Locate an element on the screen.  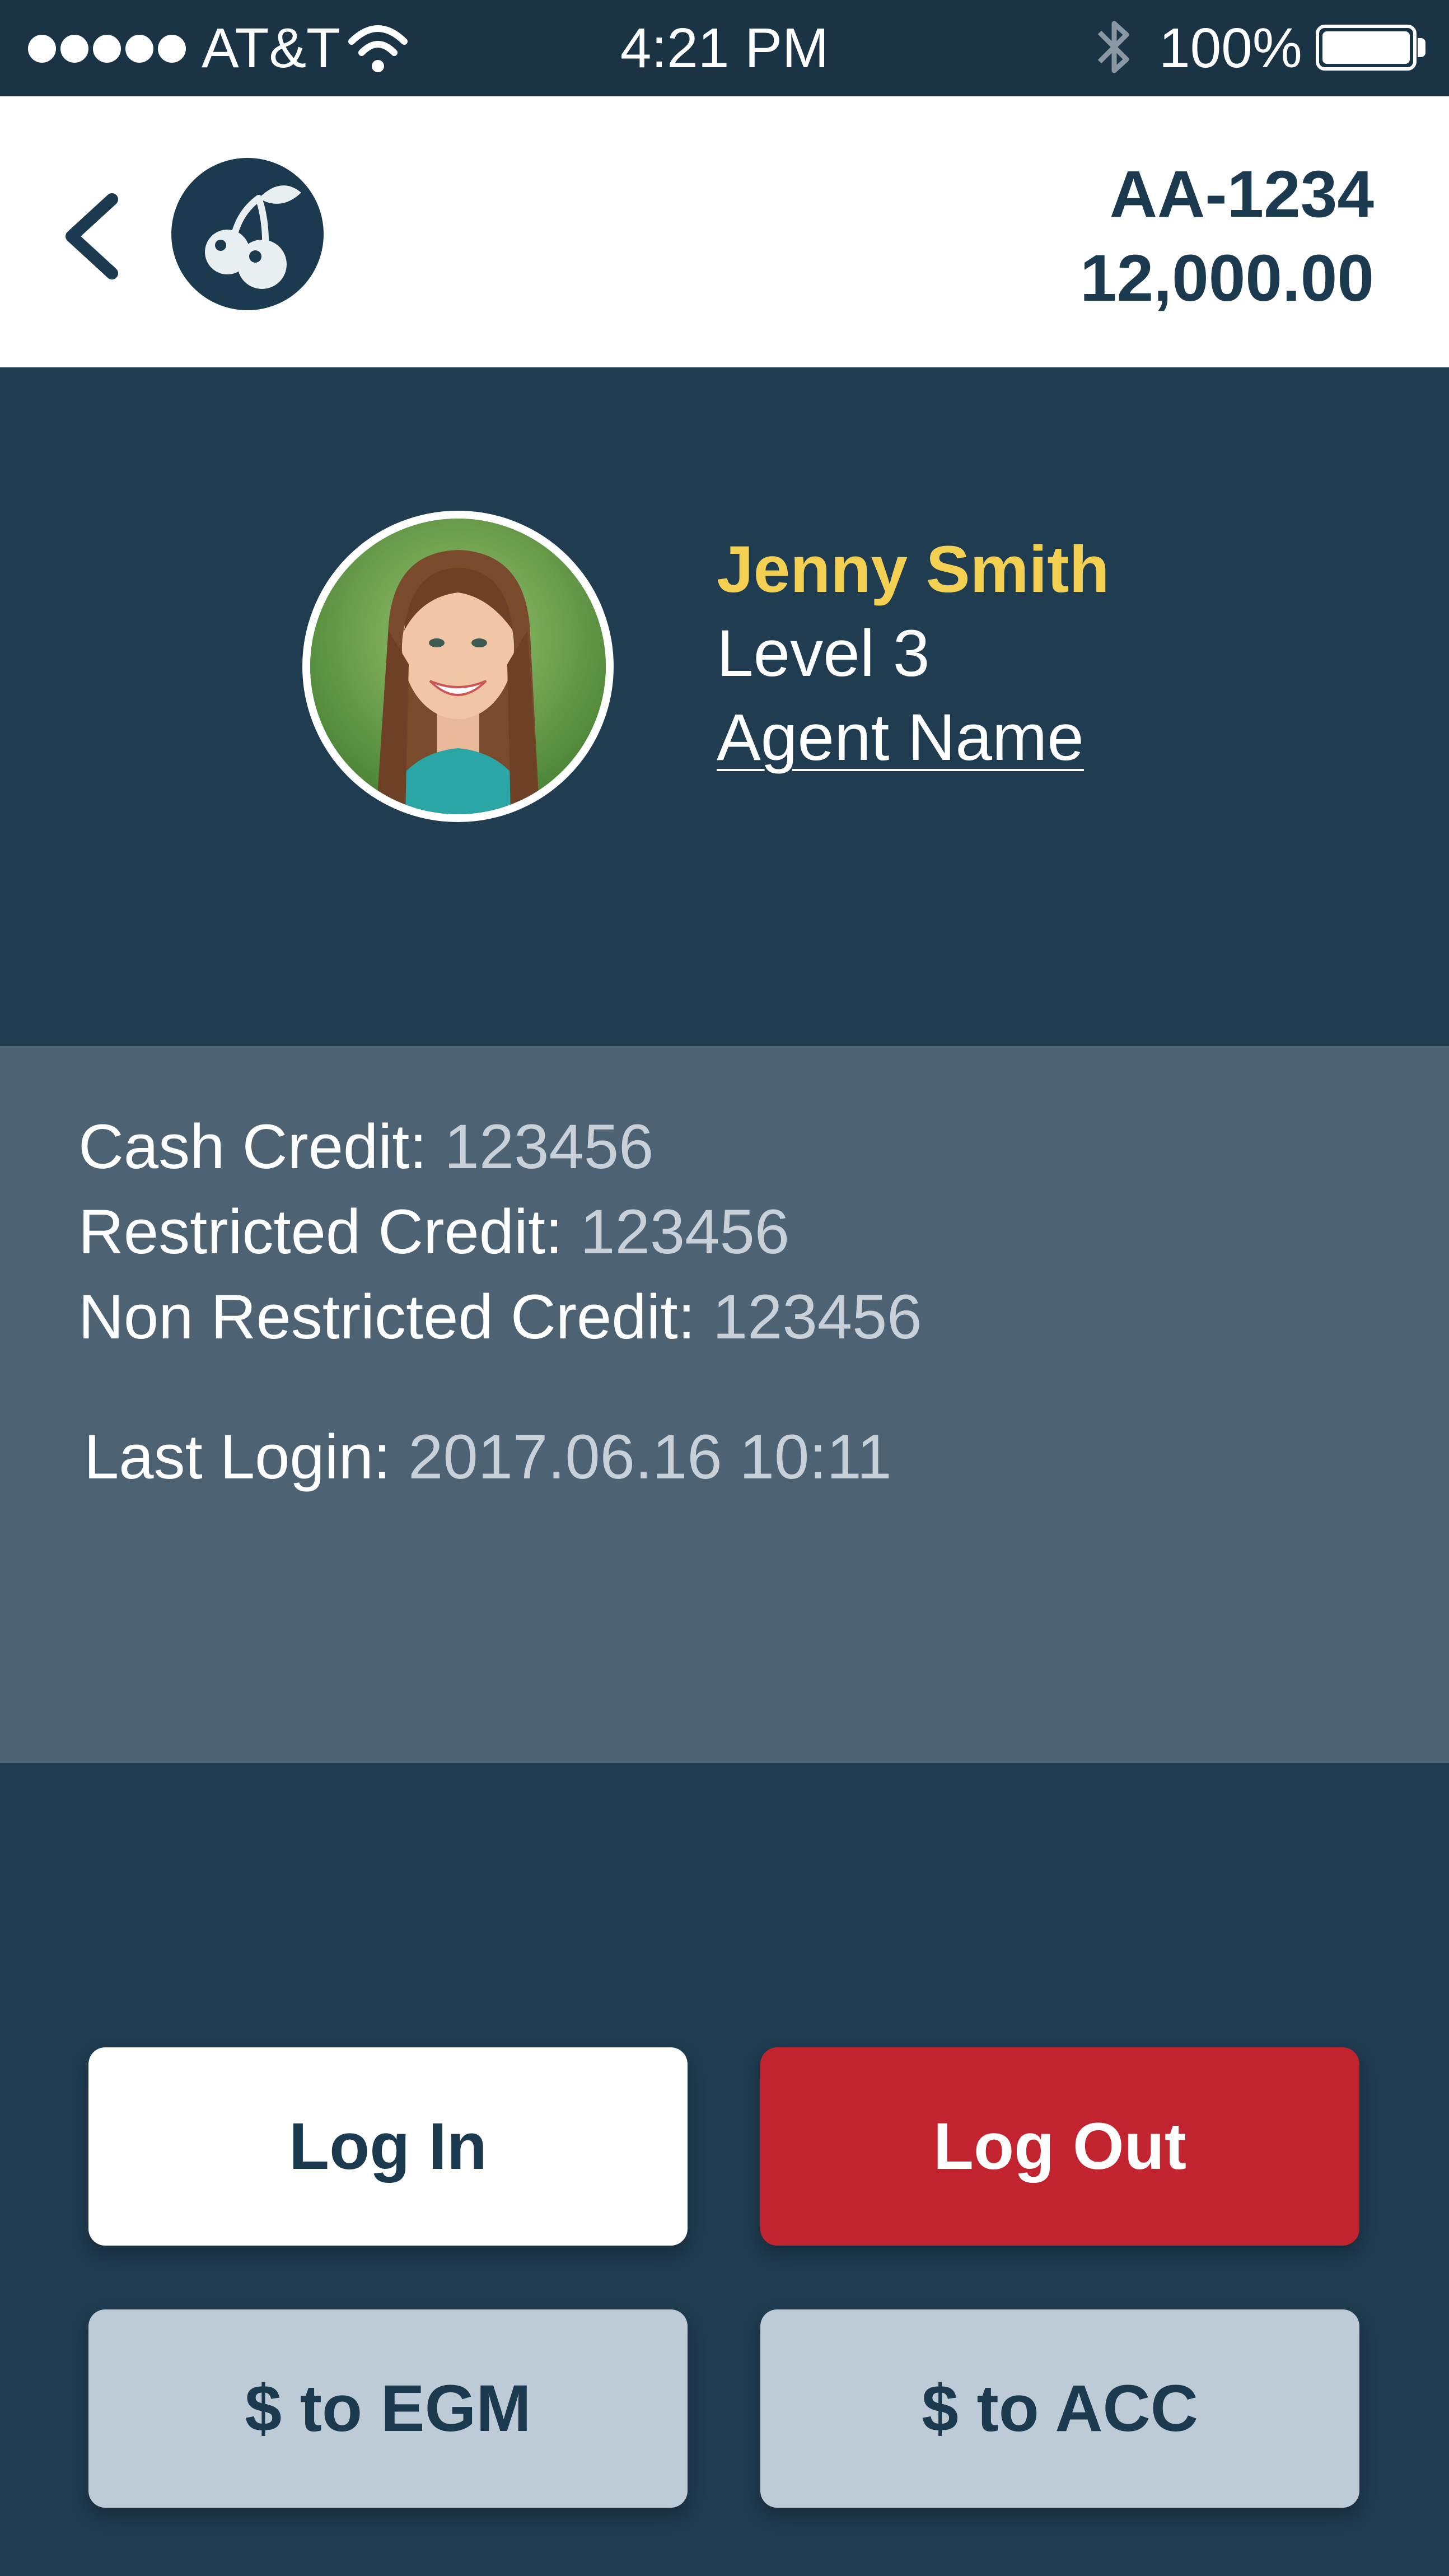
cash-credit-row: Cash Credit: 123456 is located at coordinates (366, 1147).